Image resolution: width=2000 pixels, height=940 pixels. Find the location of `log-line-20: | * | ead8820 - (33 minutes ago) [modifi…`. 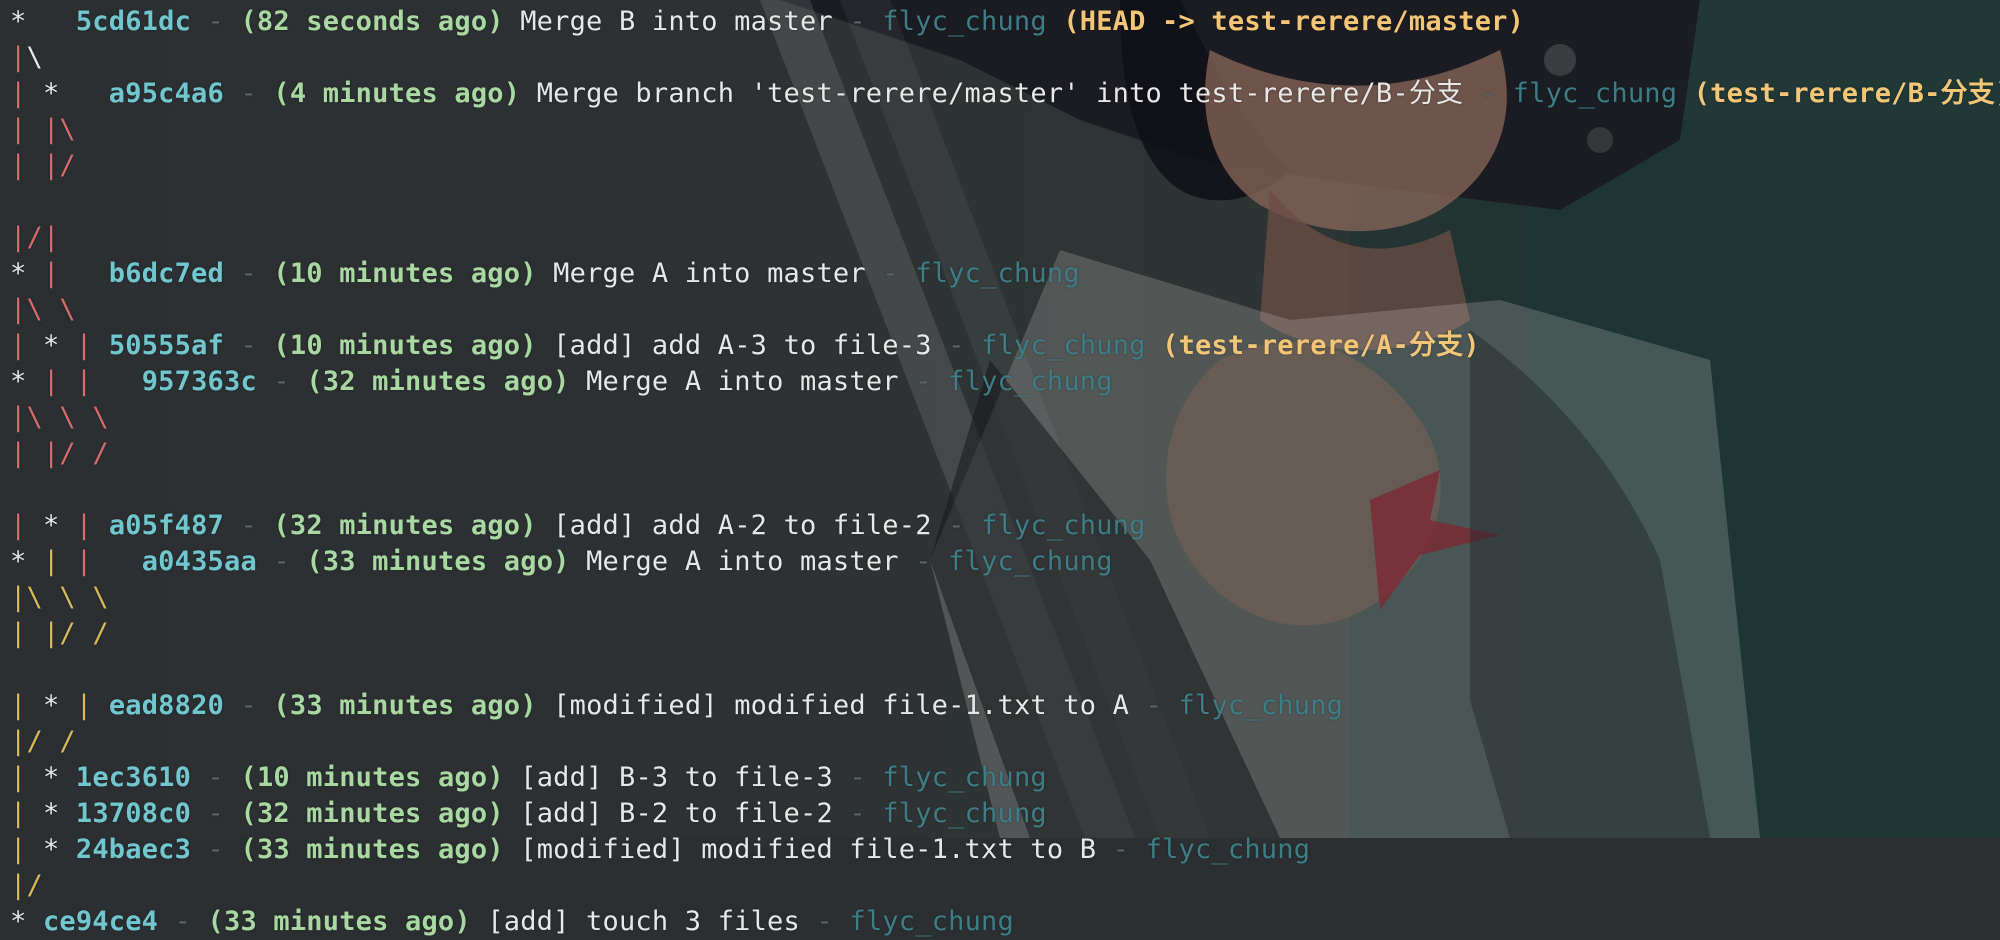

log-line-20: | * | ead8820 - (33 minutes ago) [modifi… is located at coordinates (1000, 706).